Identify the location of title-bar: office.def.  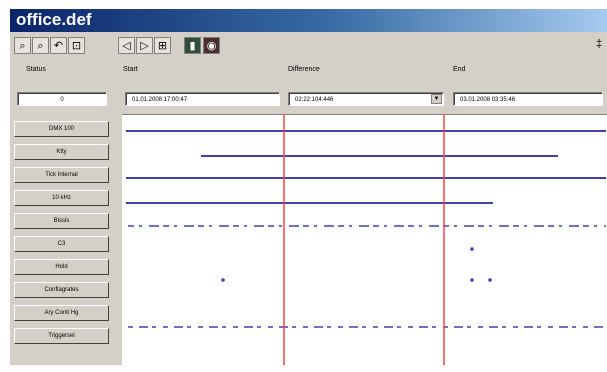
(308, 20).